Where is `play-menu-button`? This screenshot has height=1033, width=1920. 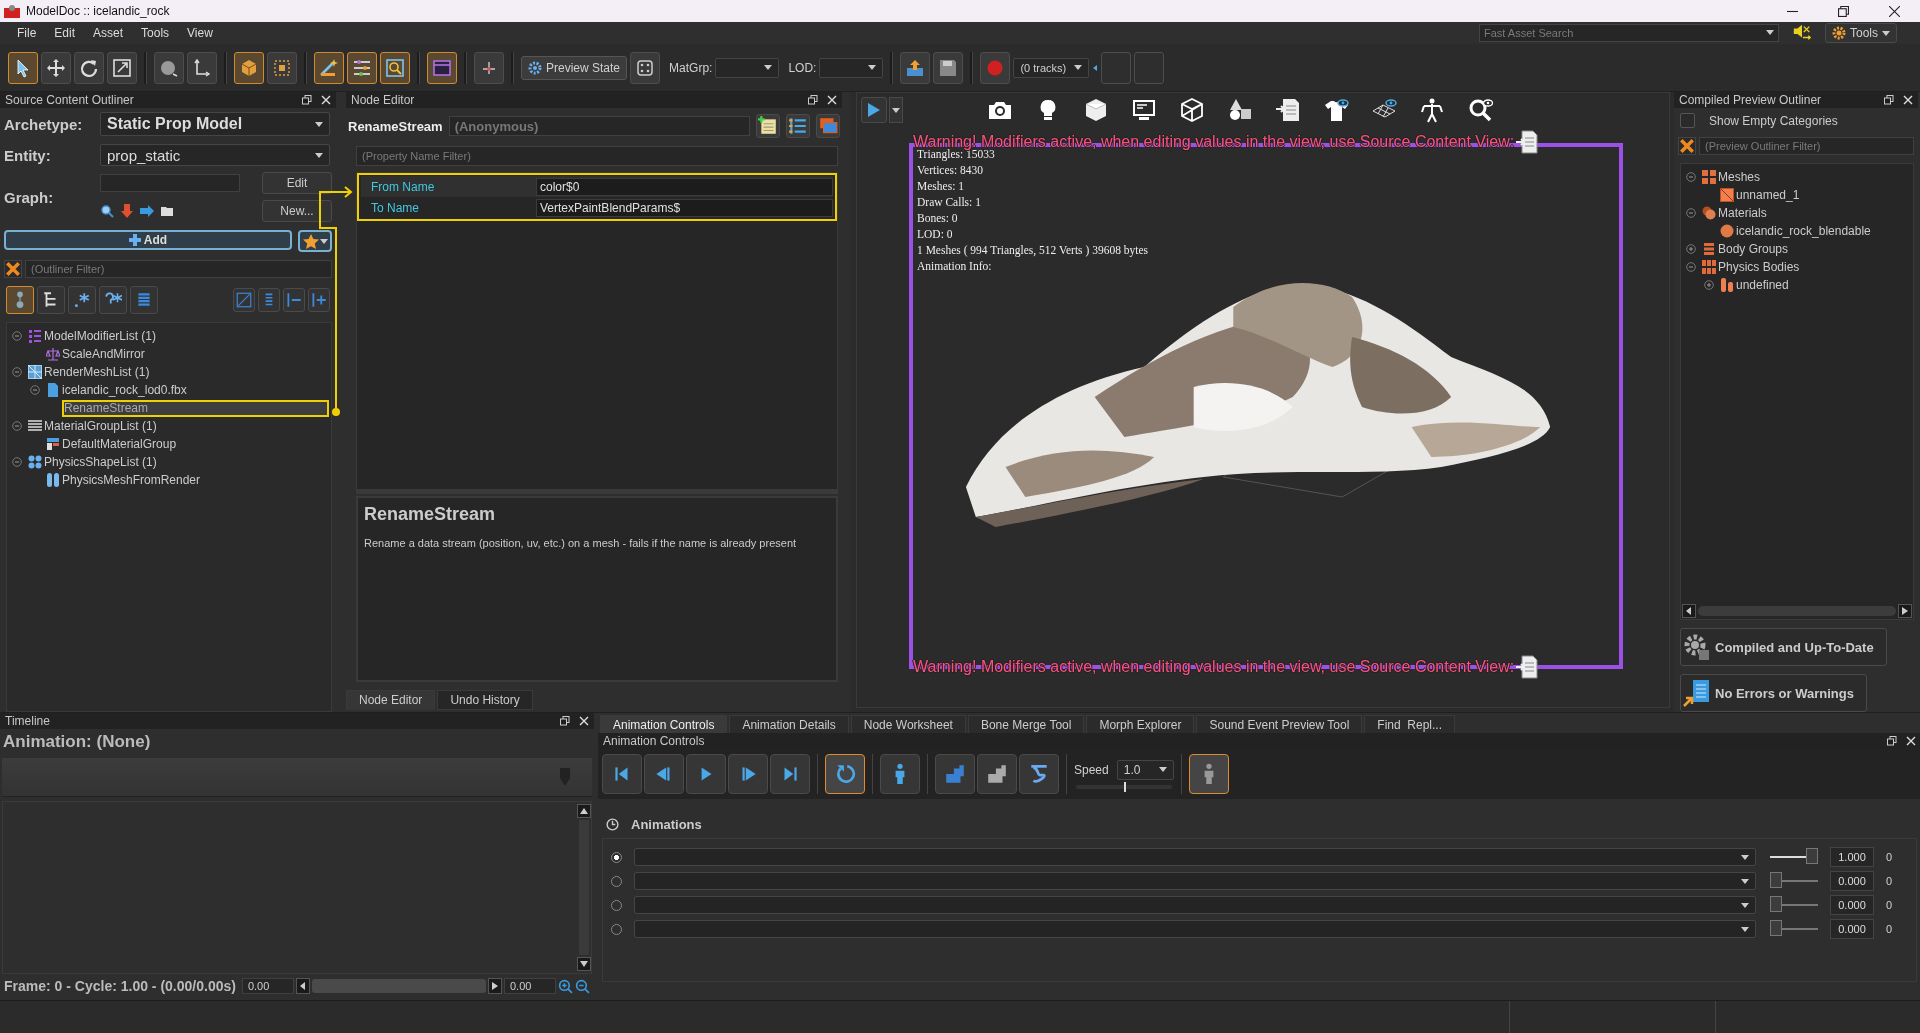 play-menu-button is located at coordinates (896, 110).